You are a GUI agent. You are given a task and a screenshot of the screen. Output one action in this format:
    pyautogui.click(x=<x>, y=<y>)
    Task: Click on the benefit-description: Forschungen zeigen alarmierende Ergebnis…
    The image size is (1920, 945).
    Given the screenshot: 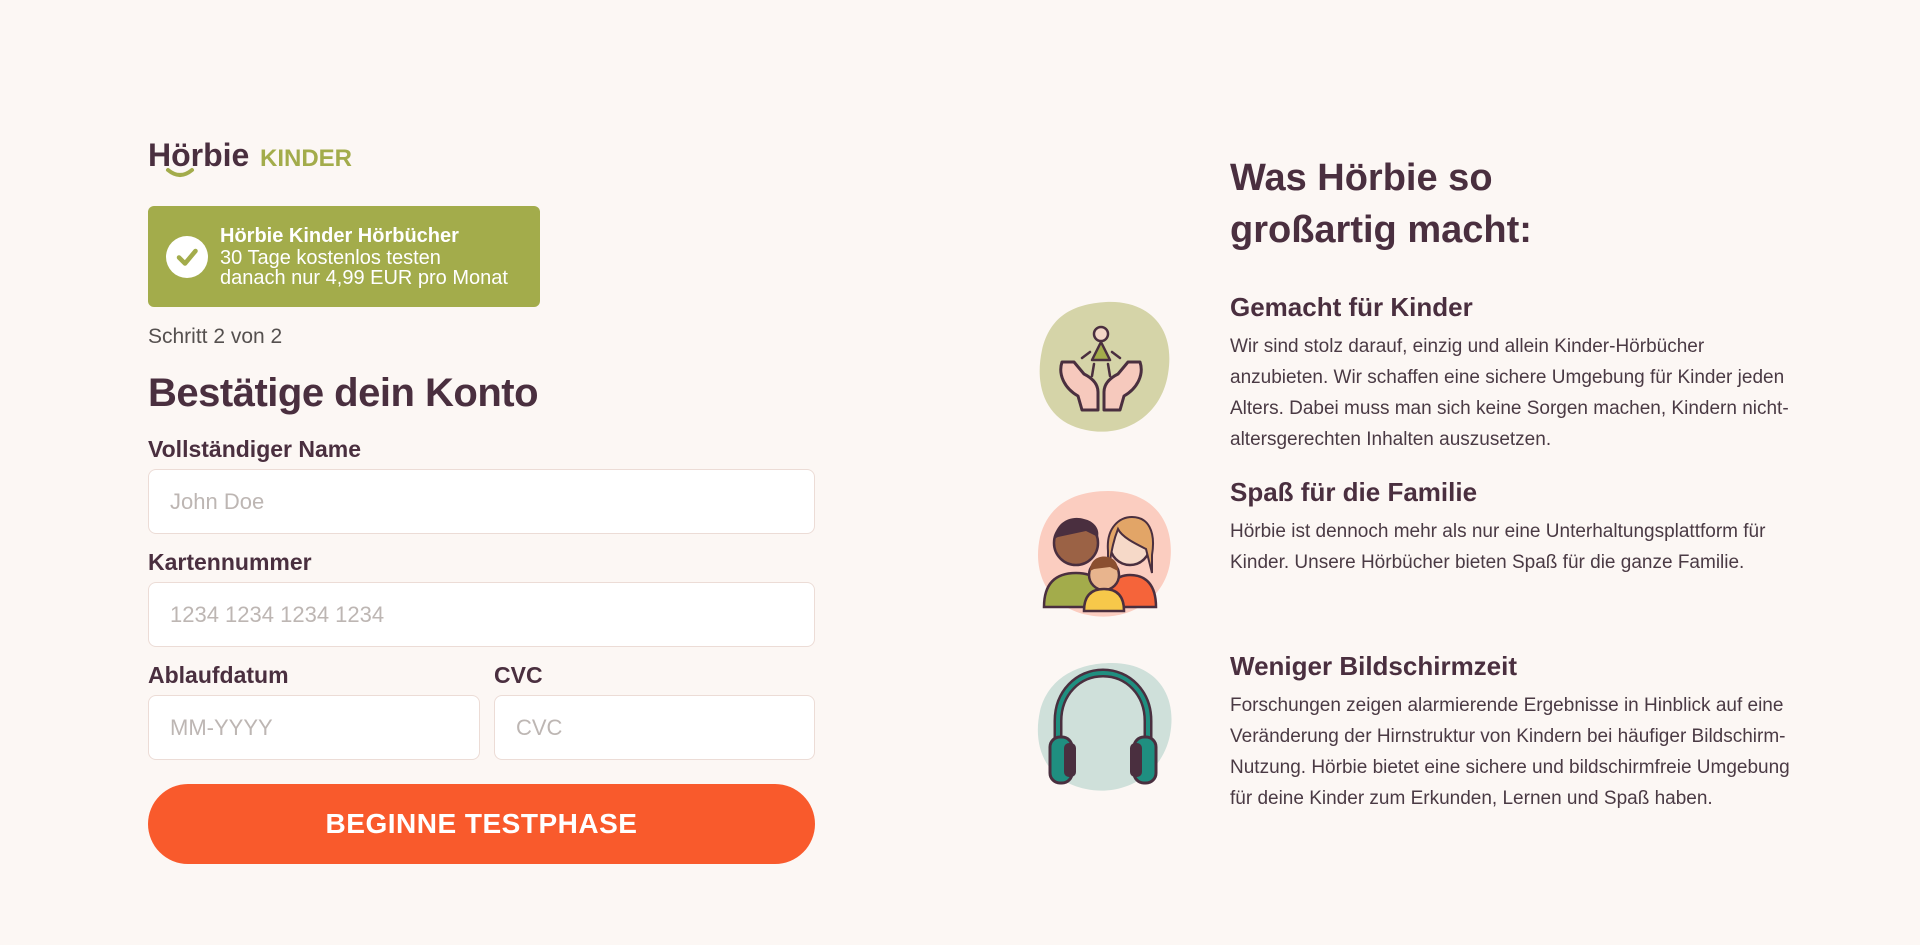 What is the action you would take?
    pyautogui.click(x=1510, y=752)
    